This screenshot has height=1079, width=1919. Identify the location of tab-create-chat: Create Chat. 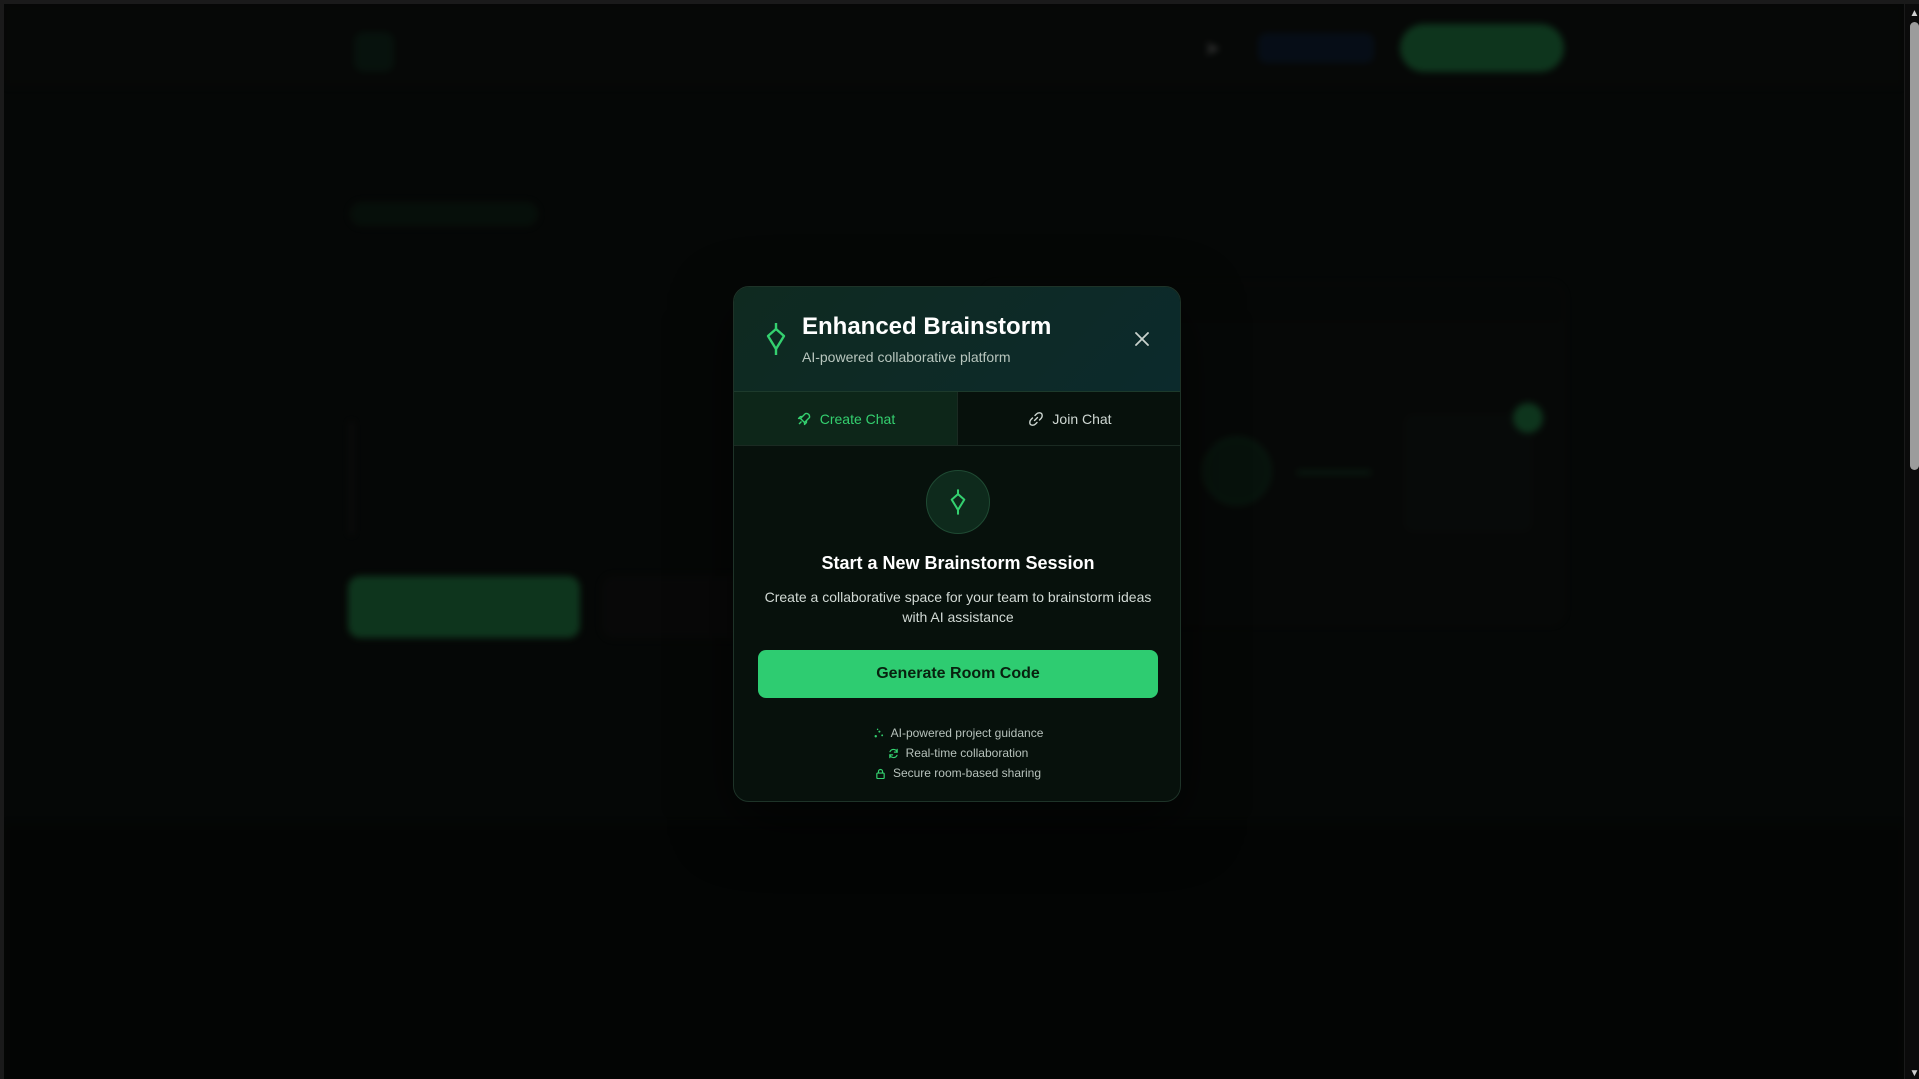
(846, 418).